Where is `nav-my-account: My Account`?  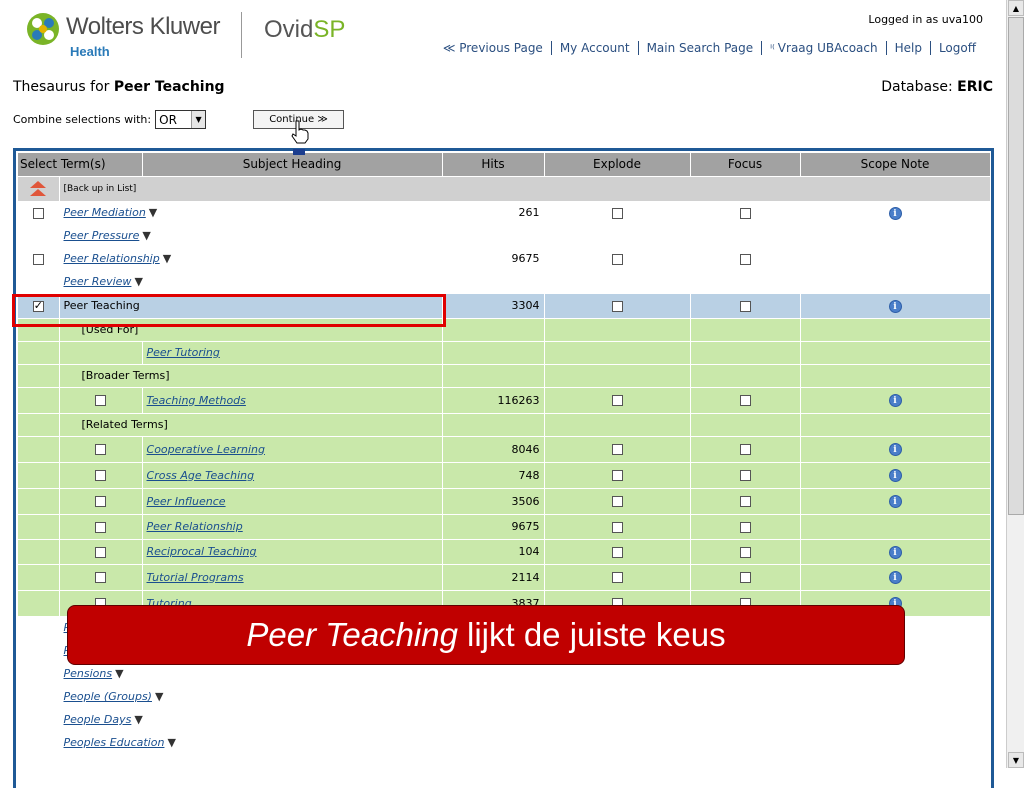 nav-my-account: My Account is located at coordinates (595, 48).